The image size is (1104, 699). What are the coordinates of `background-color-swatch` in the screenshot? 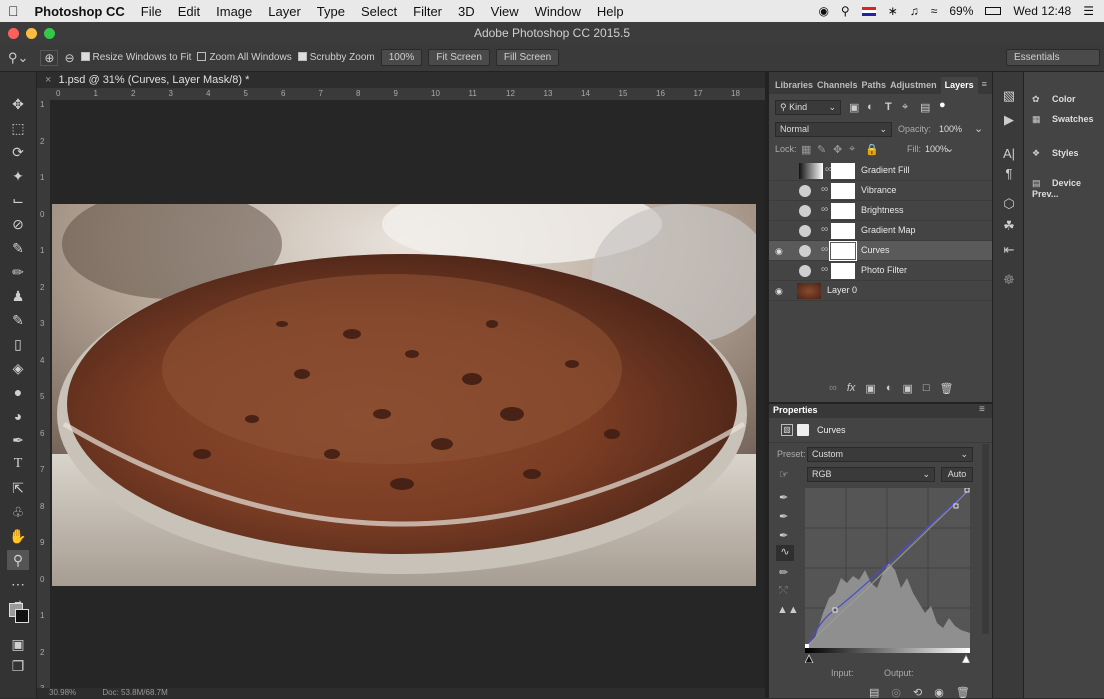 It's located at (22, 616).